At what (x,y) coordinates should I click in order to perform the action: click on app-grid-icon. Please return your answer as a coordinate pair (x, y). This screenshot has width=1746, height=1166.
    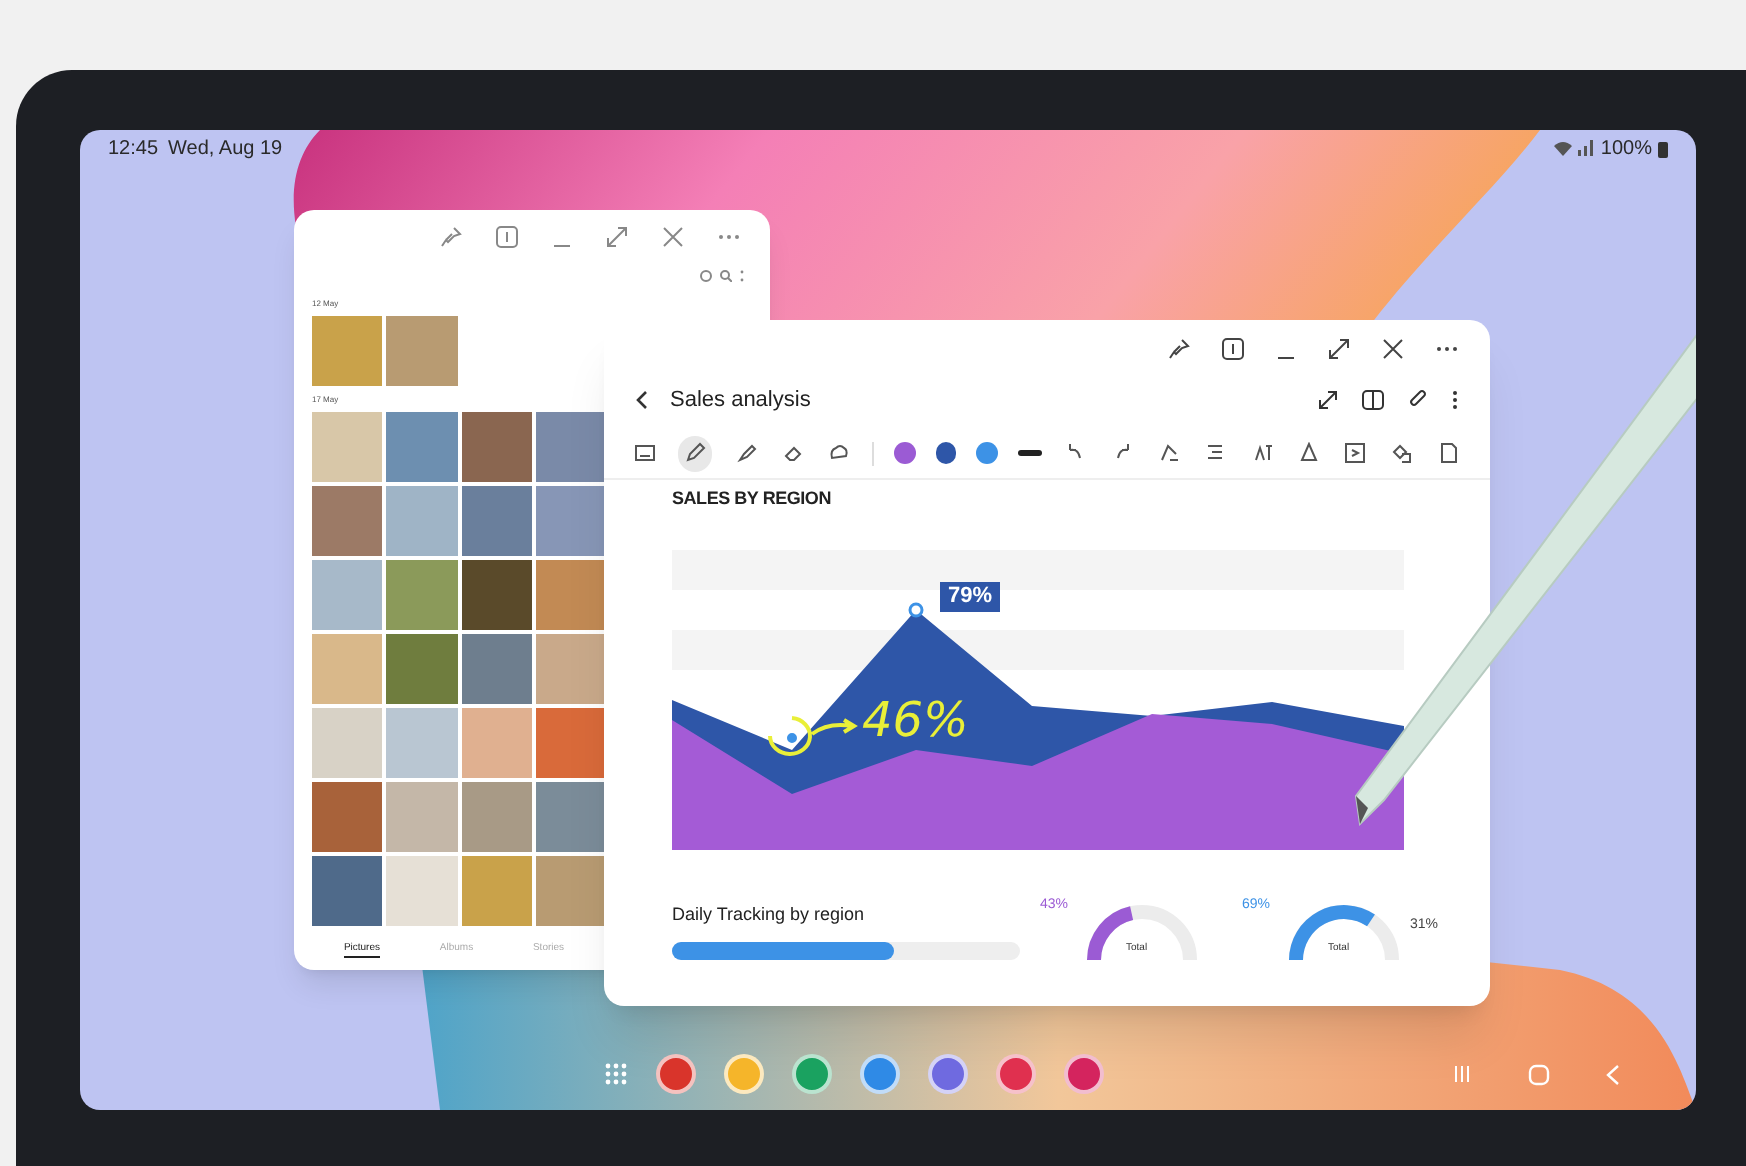
    Looking at the image, I should click on (616, 1074).